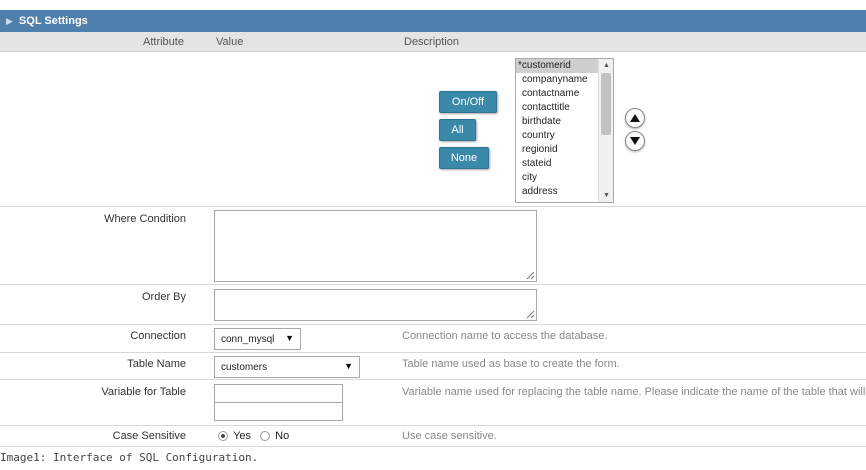 Image resolution: width=866 pixels, height=470 pixels. I want to click on connection-select: conn_mysql ▼, so click(257, 339).